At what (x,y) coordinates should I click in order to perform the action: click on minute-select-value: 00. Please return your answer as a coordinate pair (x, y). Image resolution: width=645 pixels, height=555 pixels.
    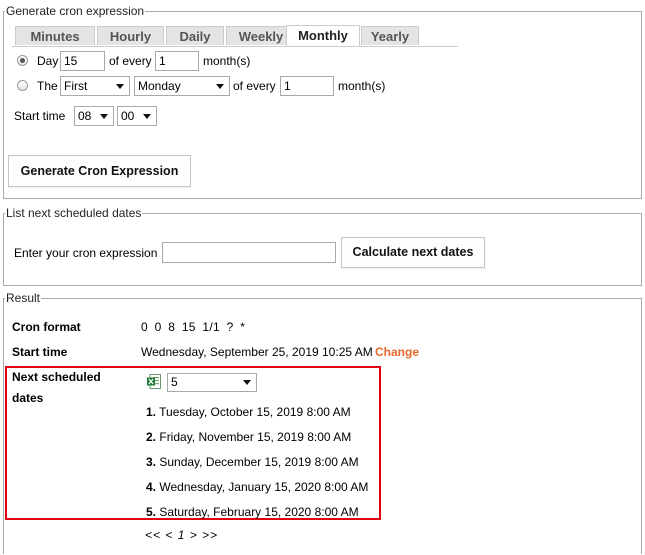
    Looking at the image, I should click on (128, 116).